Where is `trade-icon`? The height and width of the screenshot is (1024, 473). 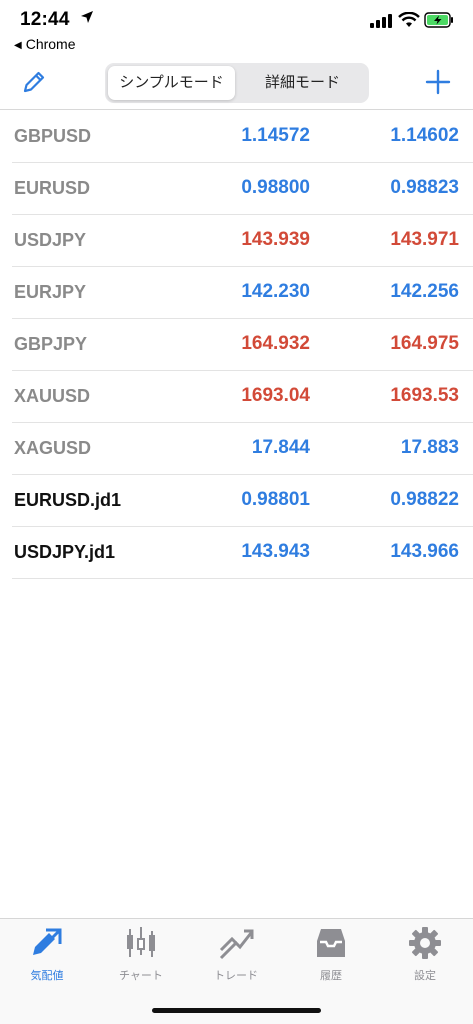
trade-icon is located at coordinates (236, 943).